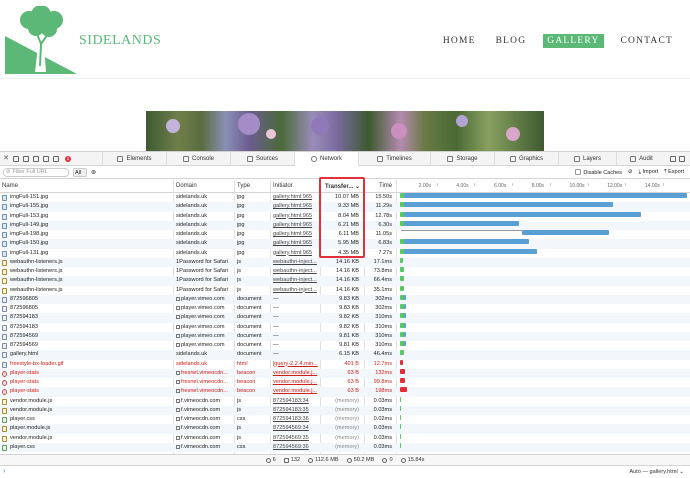 This screenshot has width=690, height=478. What do you see at coordinates (68, 158) in the screenshot?
I see `error-count-badge: 1` at bounding box center [68, 158].